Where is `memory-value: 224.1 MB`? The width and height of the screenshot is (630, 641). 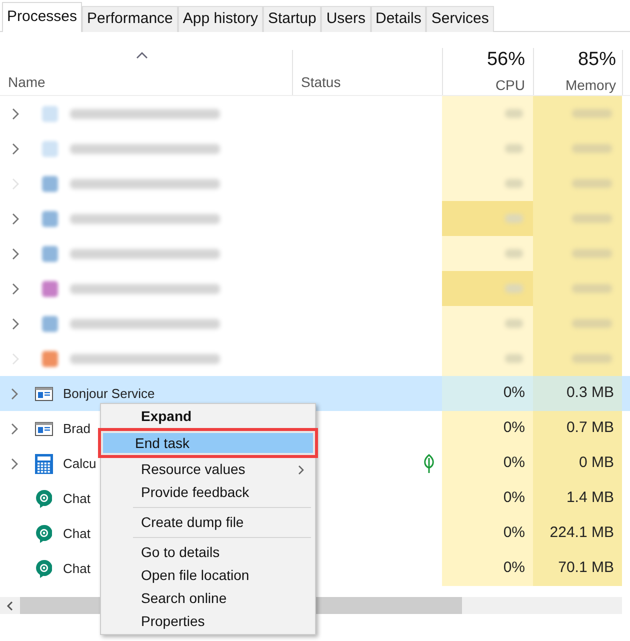
memory-value: 224.1 MB is located at coordinates (582, 533).